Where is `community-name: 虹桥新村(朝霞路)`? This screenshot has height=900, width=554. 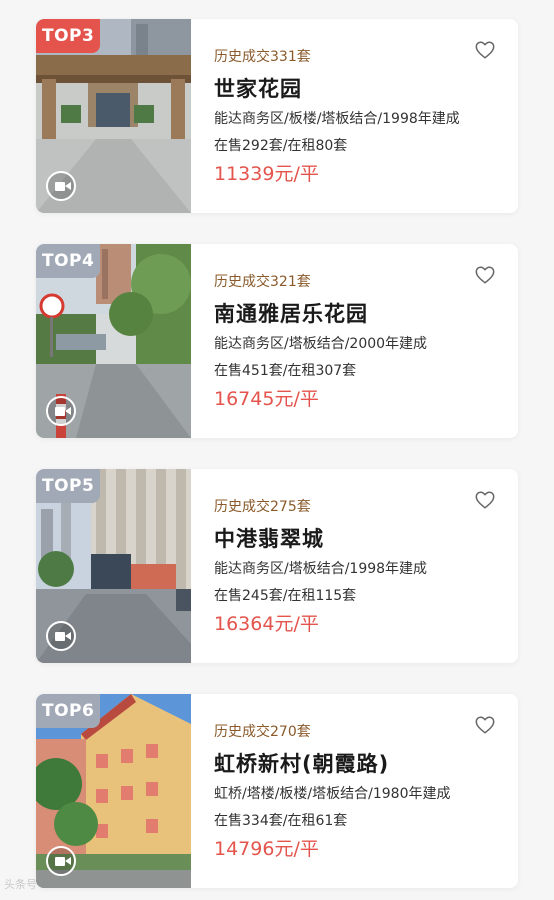
community-name: 虹桥新村(朝霞路) is located at coordinates (301, 763).